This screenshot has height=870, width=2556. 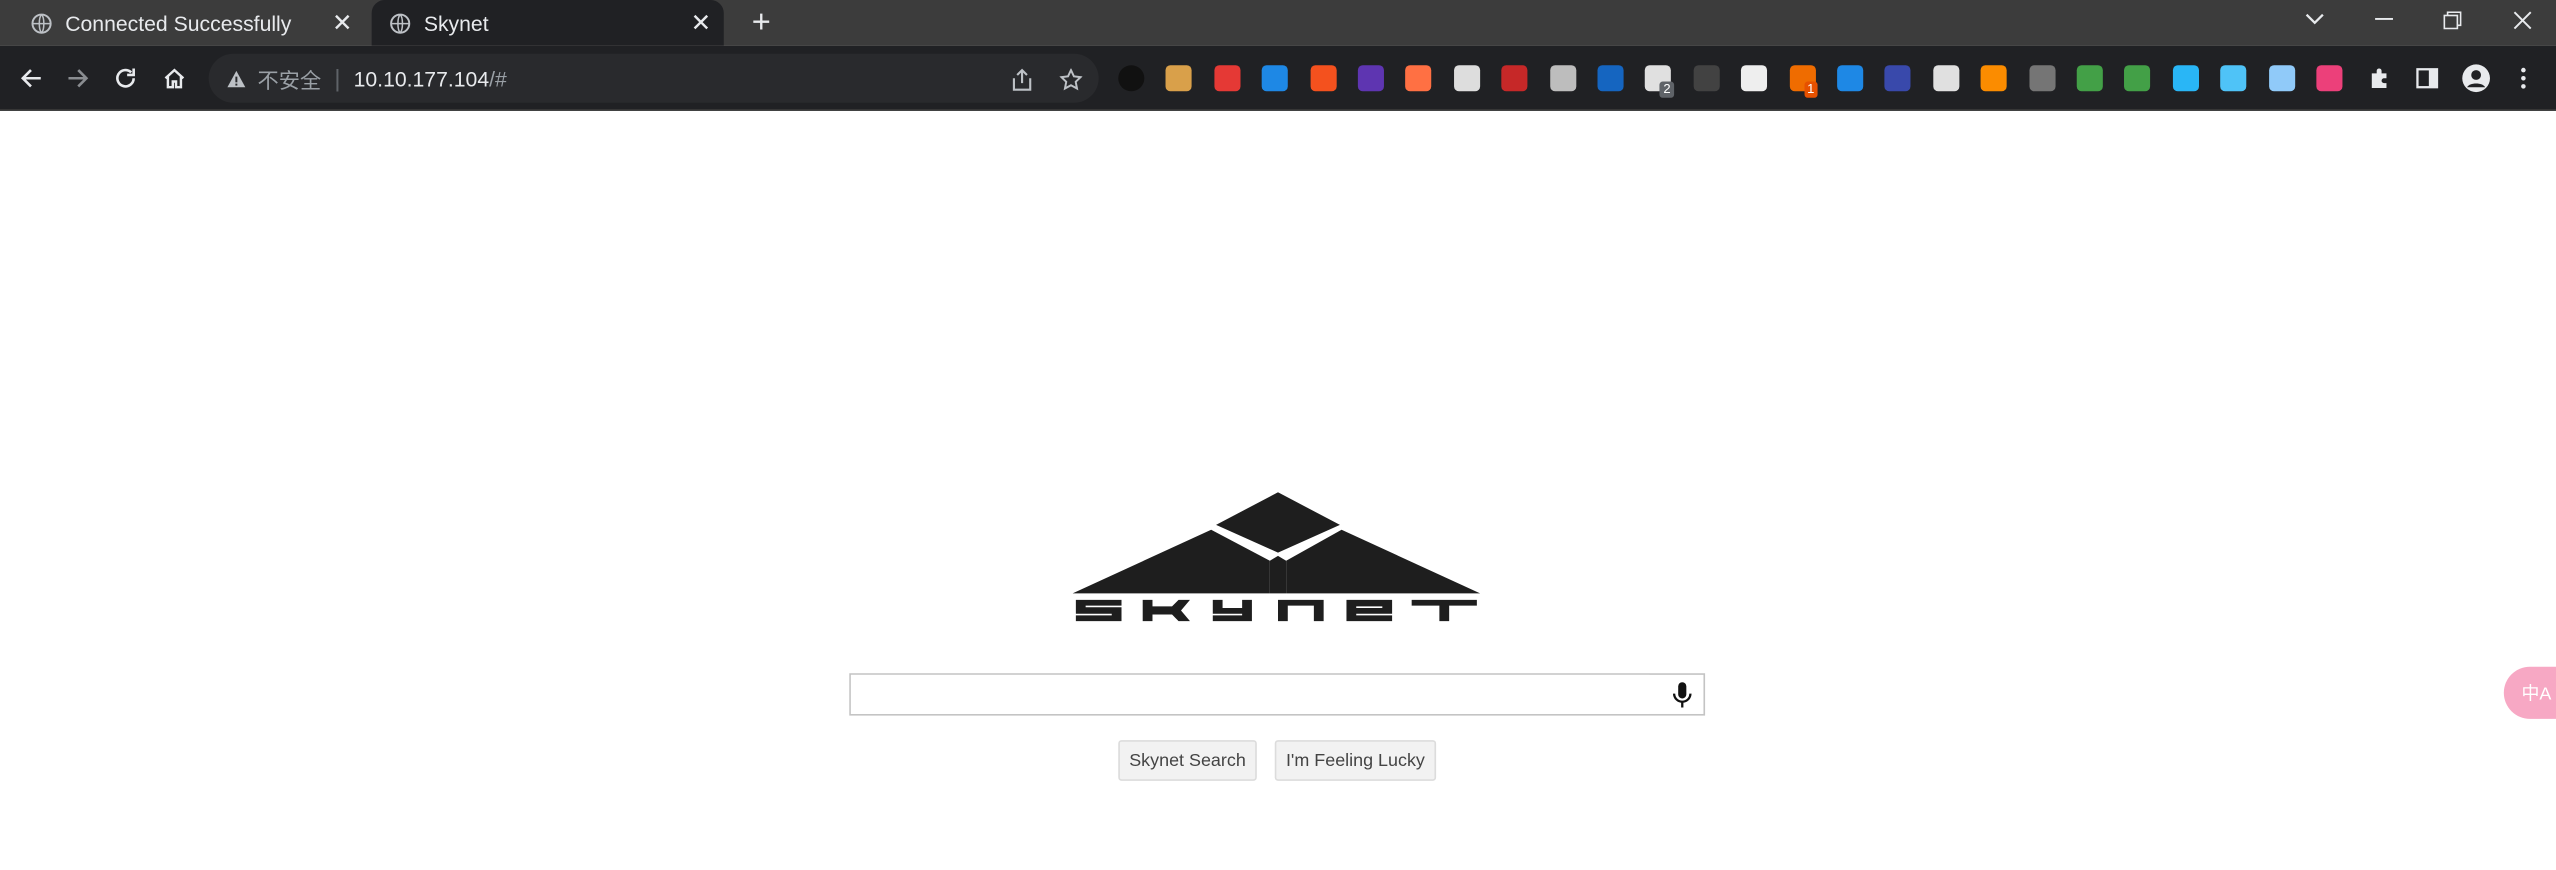 What do you see at coordinates (422, 78) in the screenshot?
I see `url-host: 10.10.177.104` at bounding box center [422, 78].